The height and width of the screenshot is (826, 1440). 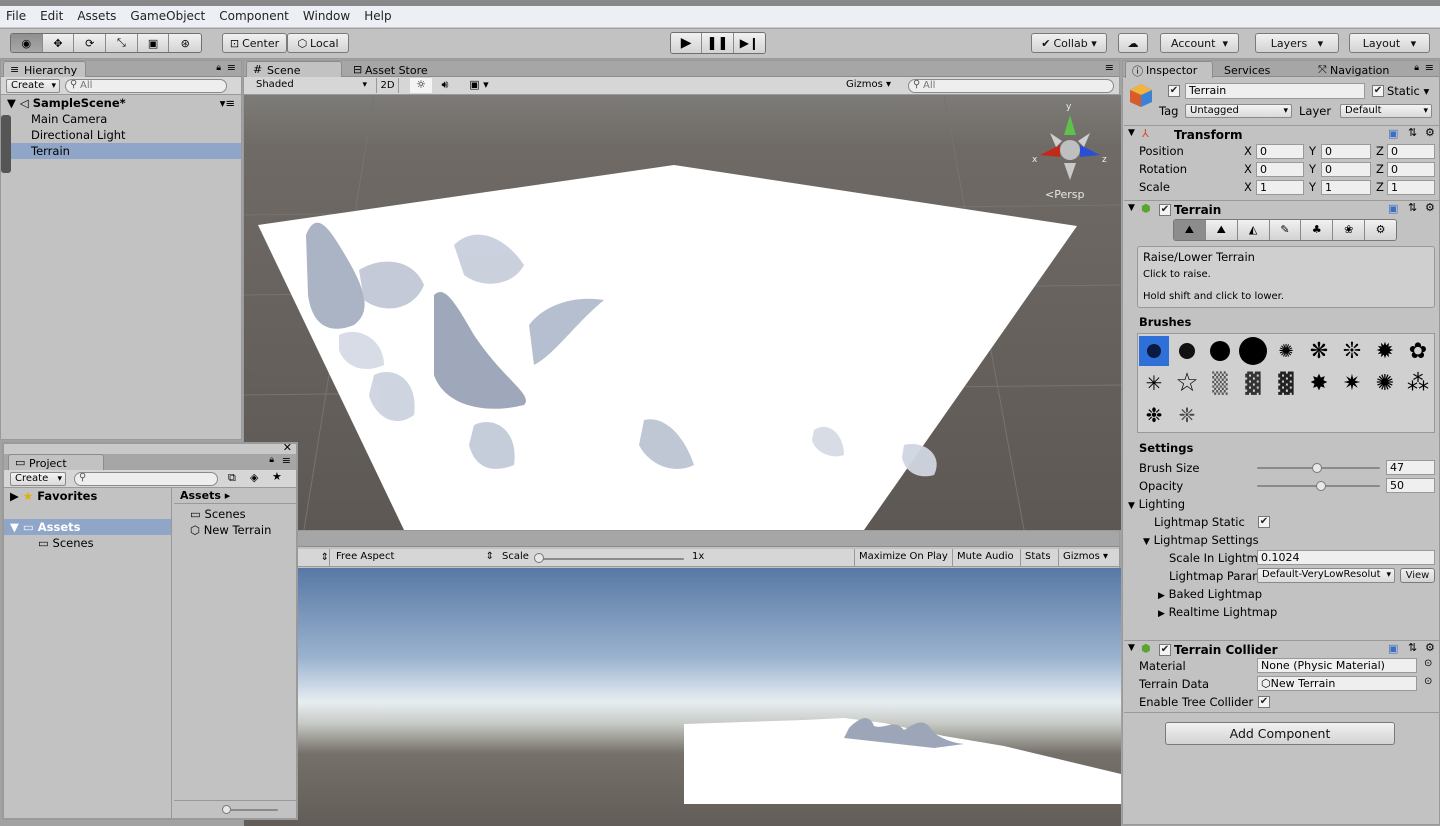 What do you see at coordinates (1378, 91) in the screenshot?
I see `static-checkbox: ✔` at bounding box center [1378, 91].